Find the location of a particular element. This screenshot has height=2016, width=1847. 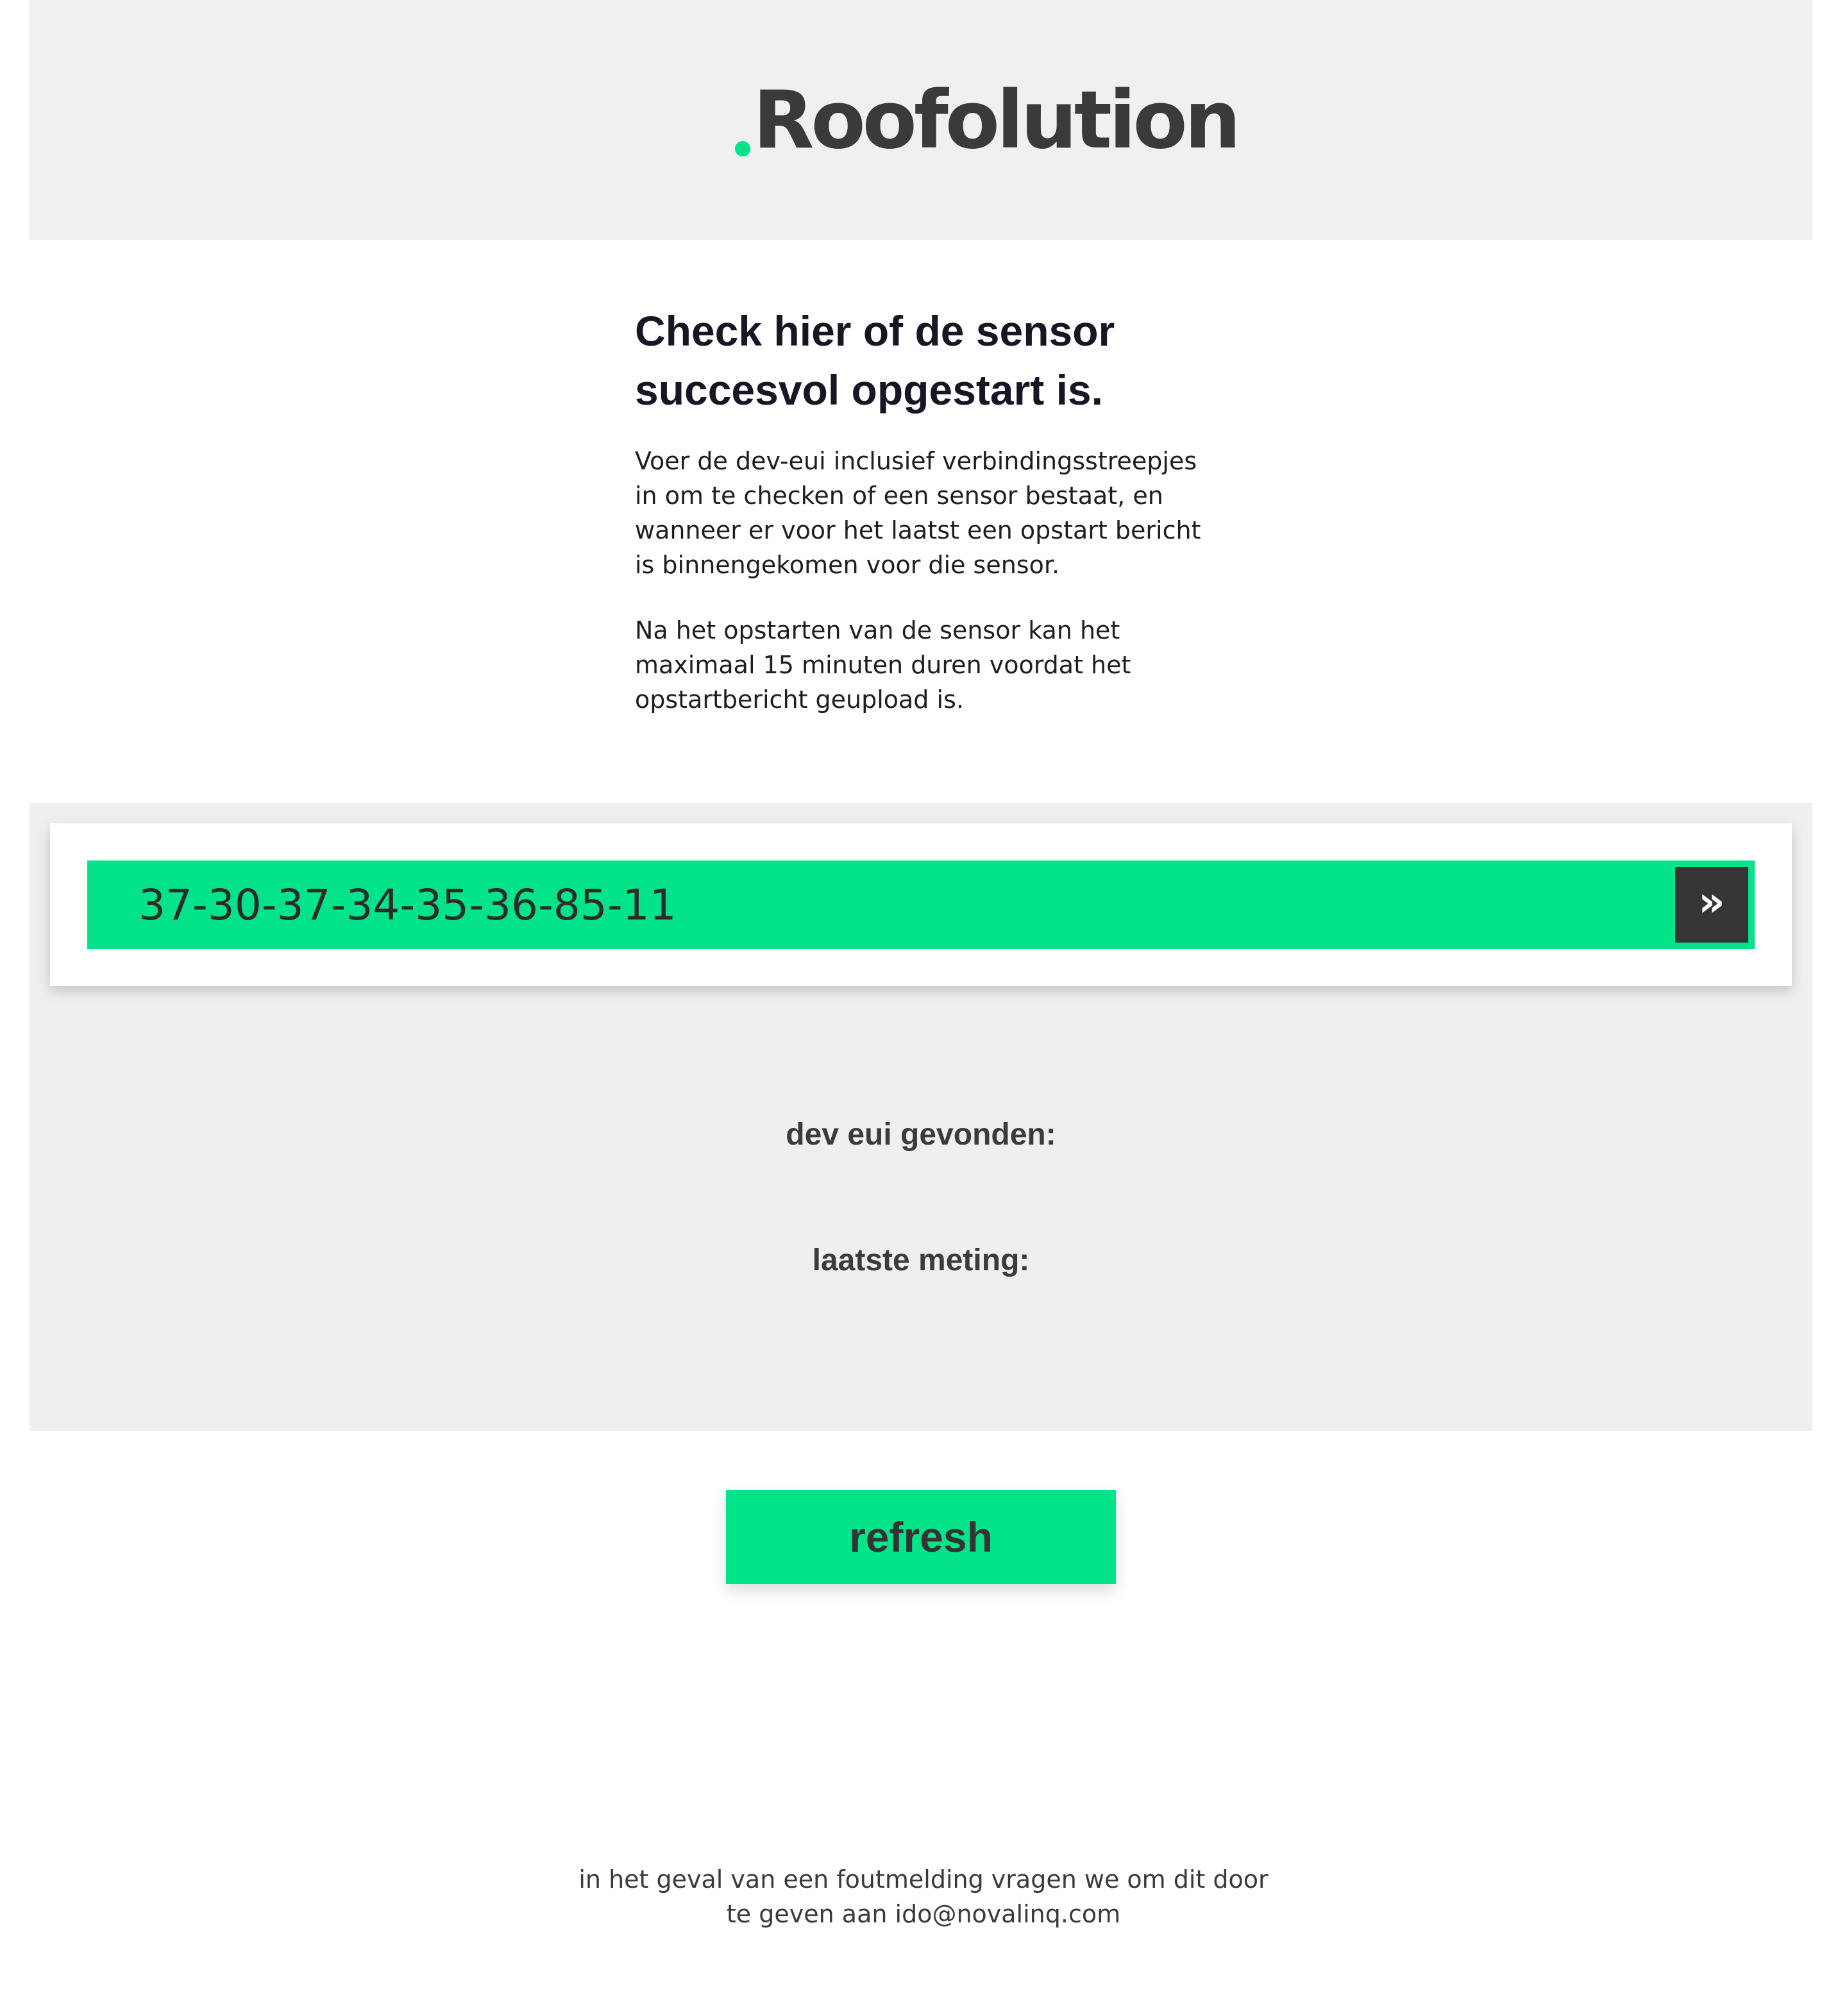

search-card: » is located at coordinates (921, 904).